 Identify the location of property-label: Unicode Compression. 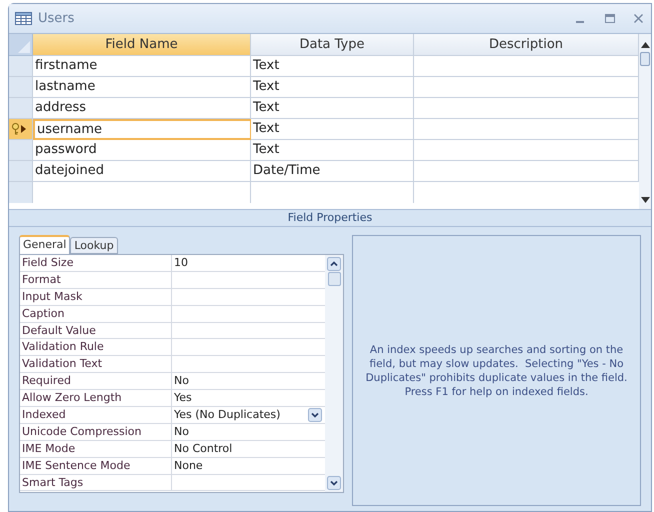
(96, 432).